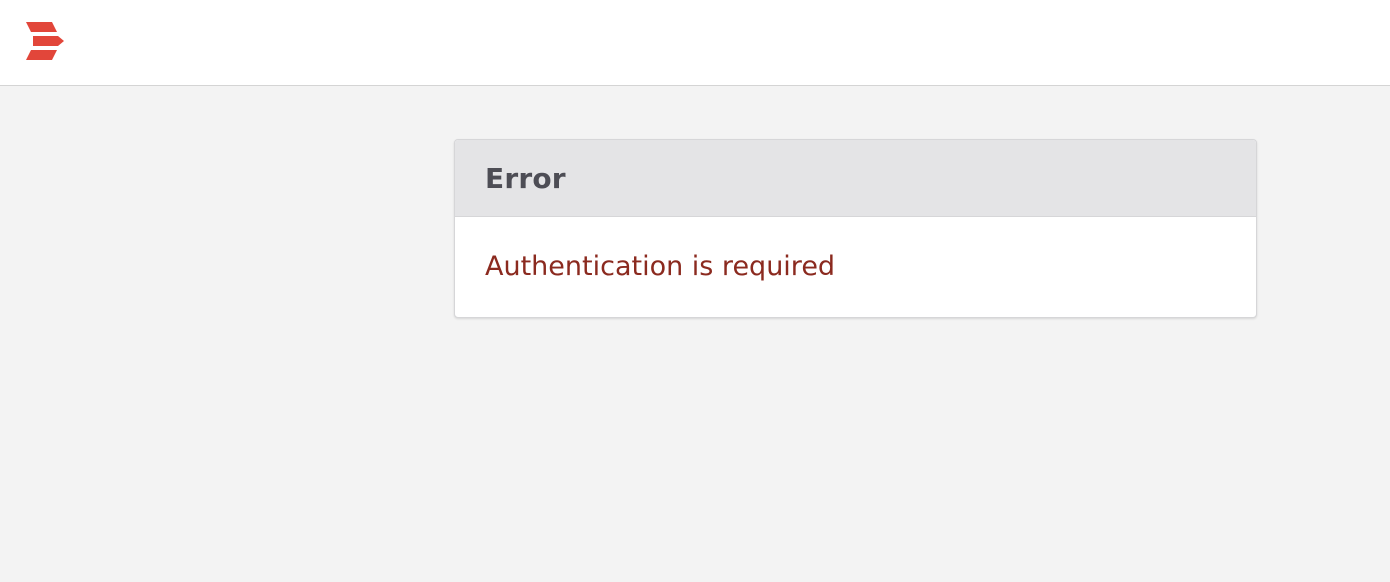 The image size is (1390, 582). Describe the element at coordinates (45, 41) in the screenshot. I see `brand-logo-icon` at that location.